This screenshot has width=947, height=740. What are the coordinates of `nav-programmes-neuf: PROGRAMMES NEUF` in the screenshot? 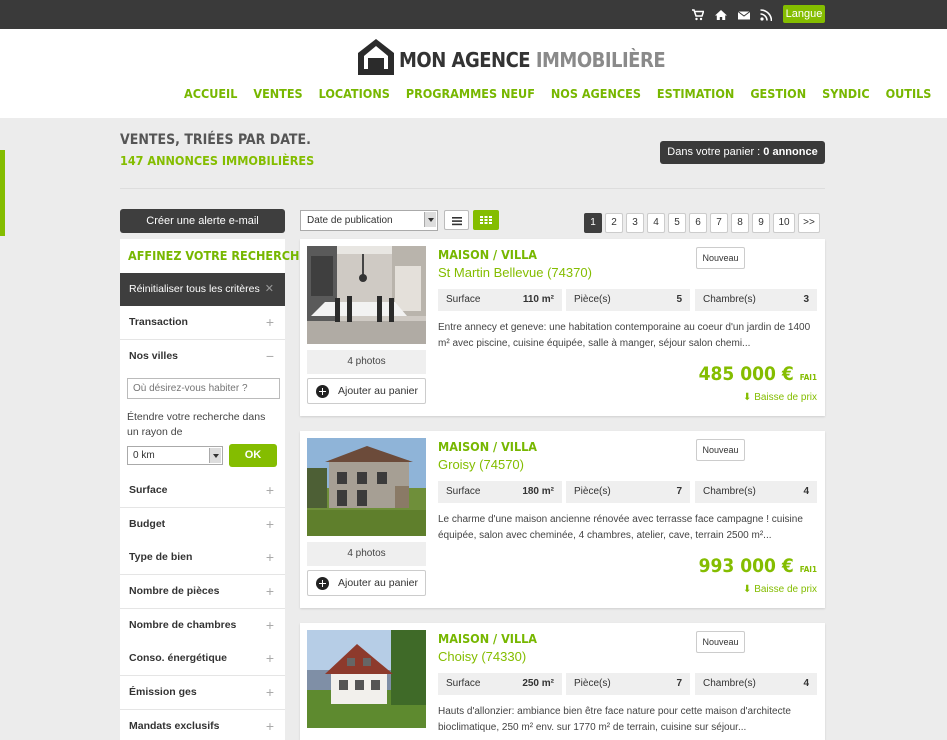 It's located at (470, 95).